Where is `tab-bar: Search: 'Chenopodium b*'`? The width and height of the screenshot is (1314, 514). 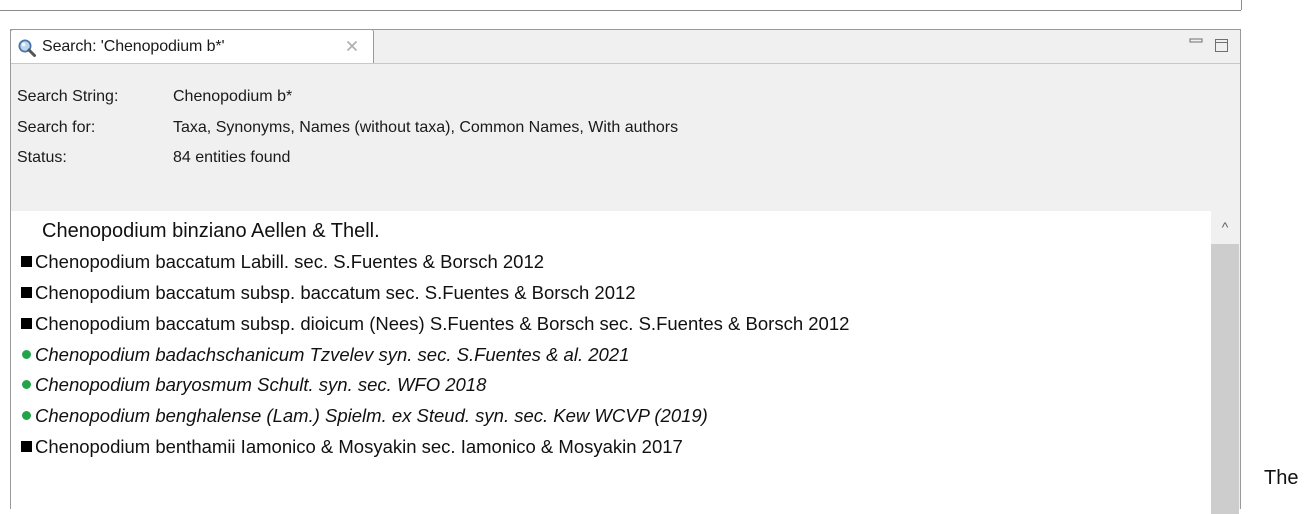 tab-bar: Search: 'Chenopodium b*' is located at coordinates (625, 46).